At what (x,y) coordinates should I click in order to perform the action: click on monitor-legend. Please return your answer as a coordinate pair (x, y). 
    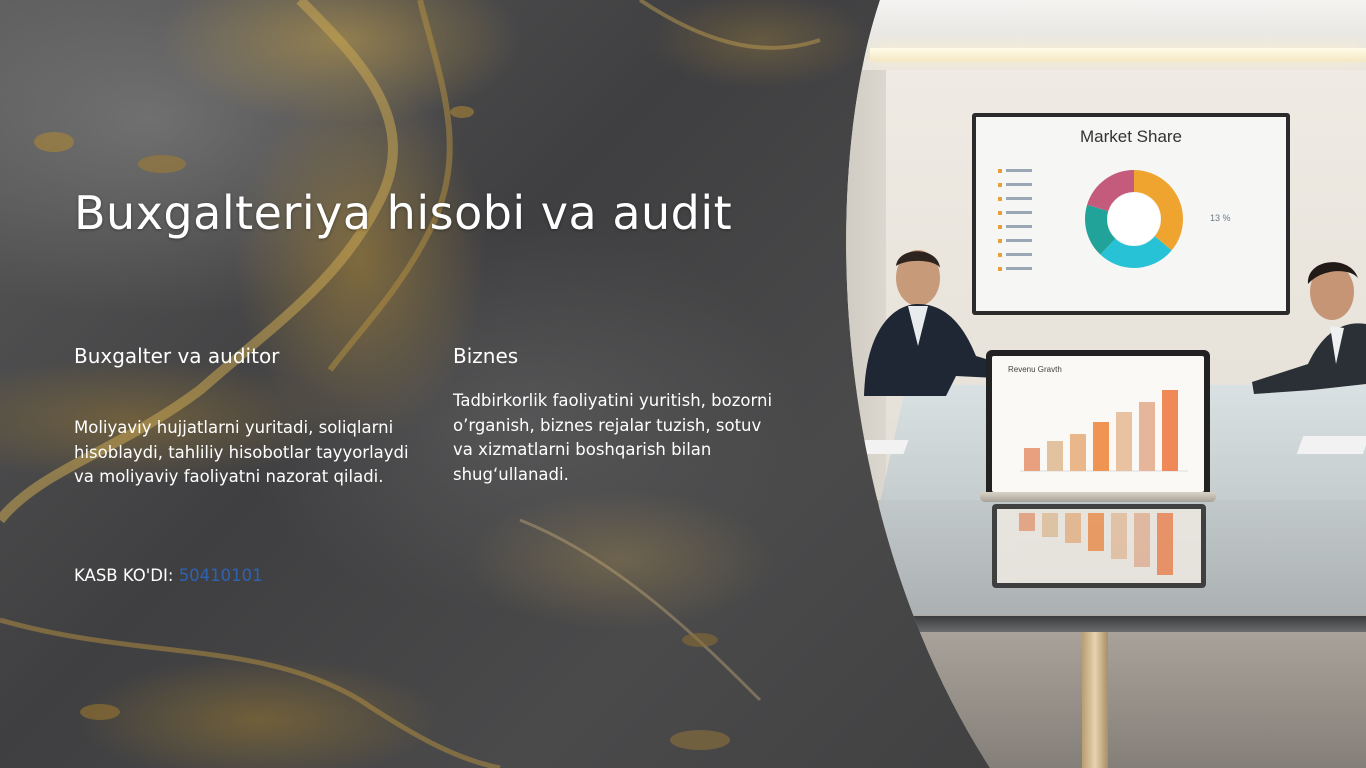
    Looking at the image, I should click on (1019, 225).